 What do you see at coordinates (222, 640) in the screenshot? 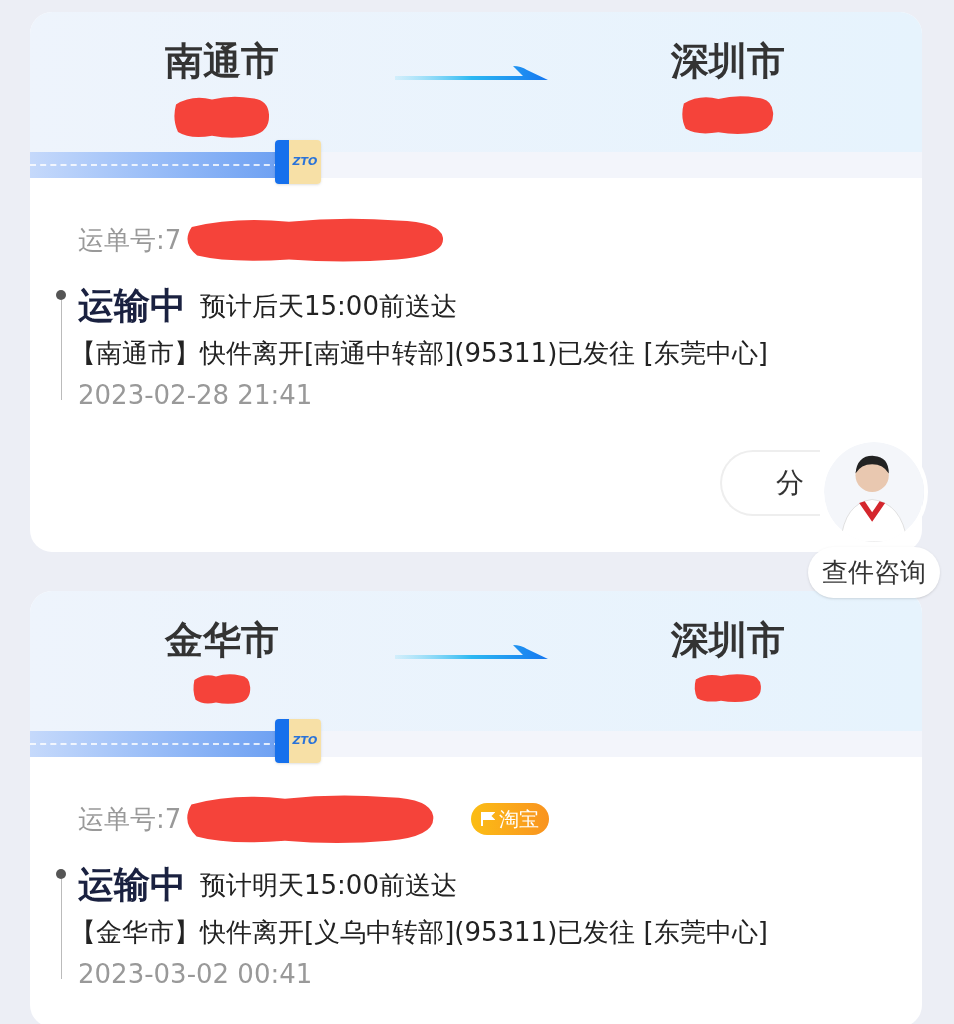
I see `origin-city: 金华市` at bounding box center [222, 640].